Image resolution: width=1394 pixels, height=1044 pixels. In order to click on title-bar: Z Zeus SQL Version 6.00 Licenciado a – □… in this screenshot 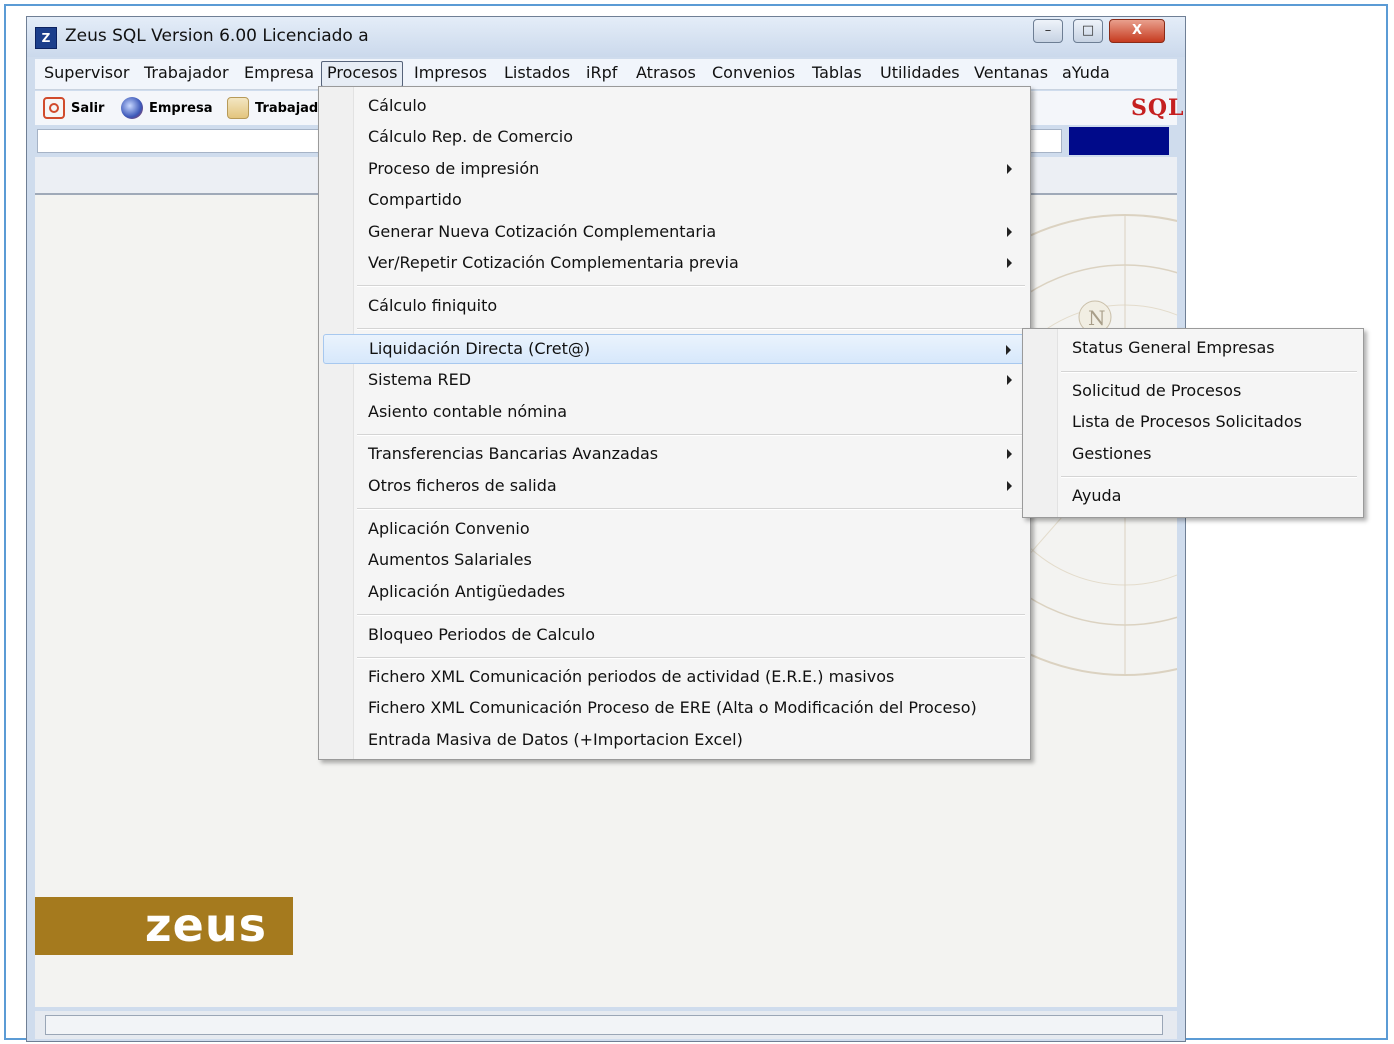, I will do `click(606, 37)`.